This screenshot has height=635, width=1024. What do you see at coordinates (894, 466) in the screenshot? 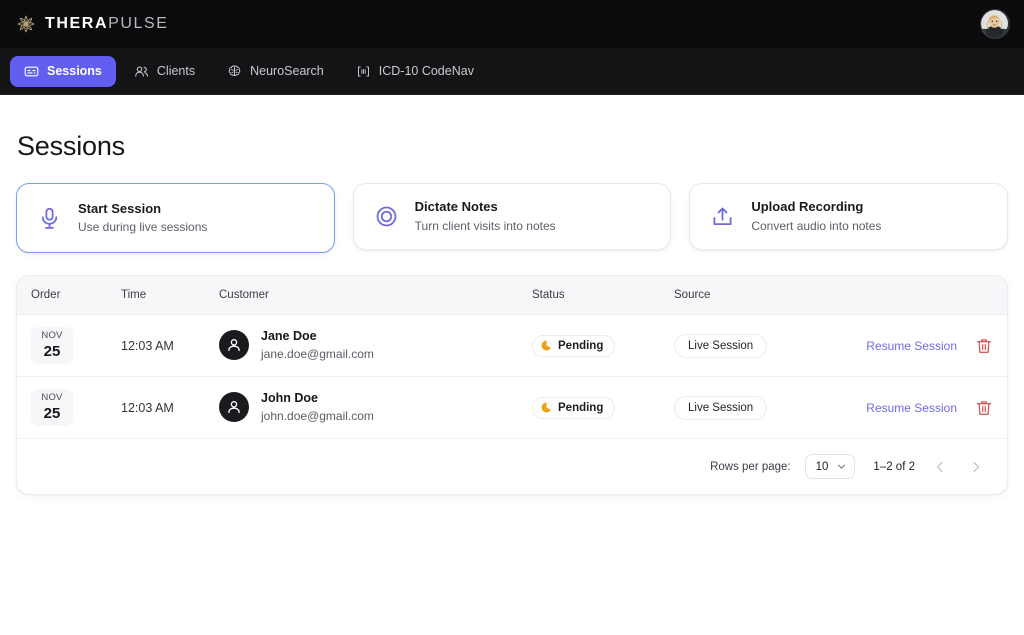
I see `pagination-range: 1–2 of 2` at bounding box center [894, 466].